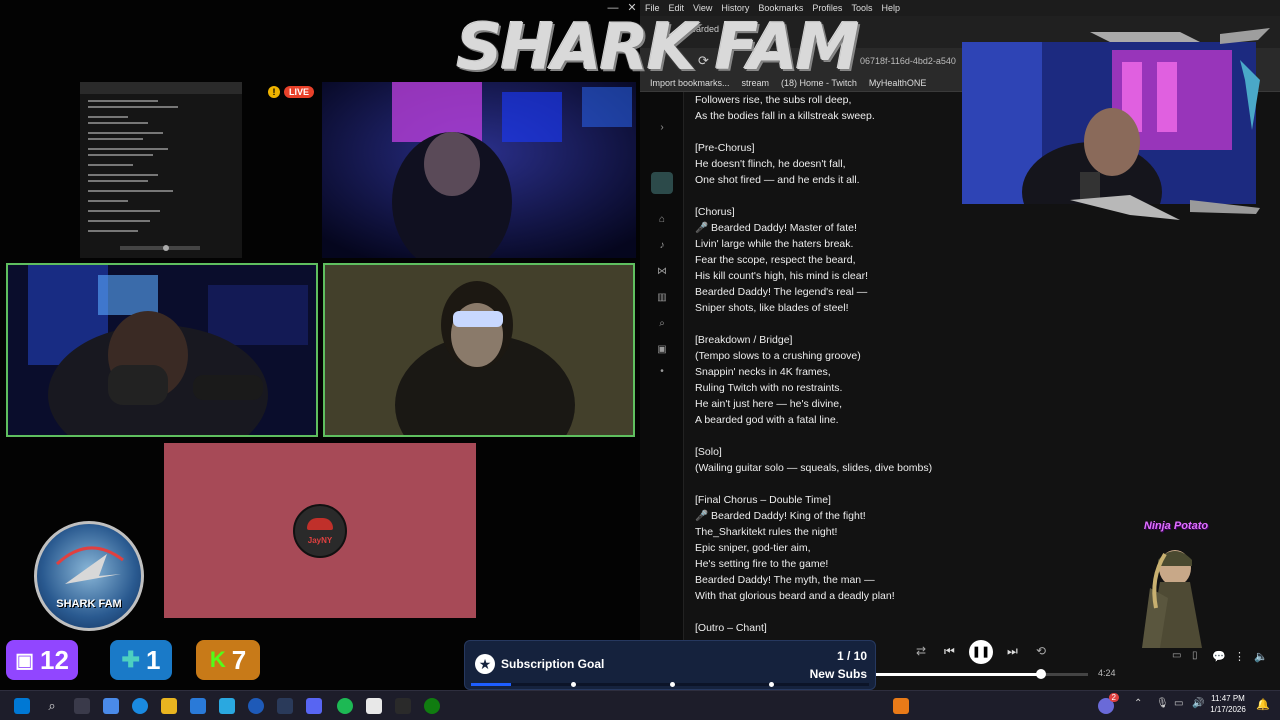 The width and height of the screenshot is (1280, 720). Describe the element at coordinates (753, 548) in the screenshot. I see `lyrics-line: Epic sniper, god-tier aim,` at that location.